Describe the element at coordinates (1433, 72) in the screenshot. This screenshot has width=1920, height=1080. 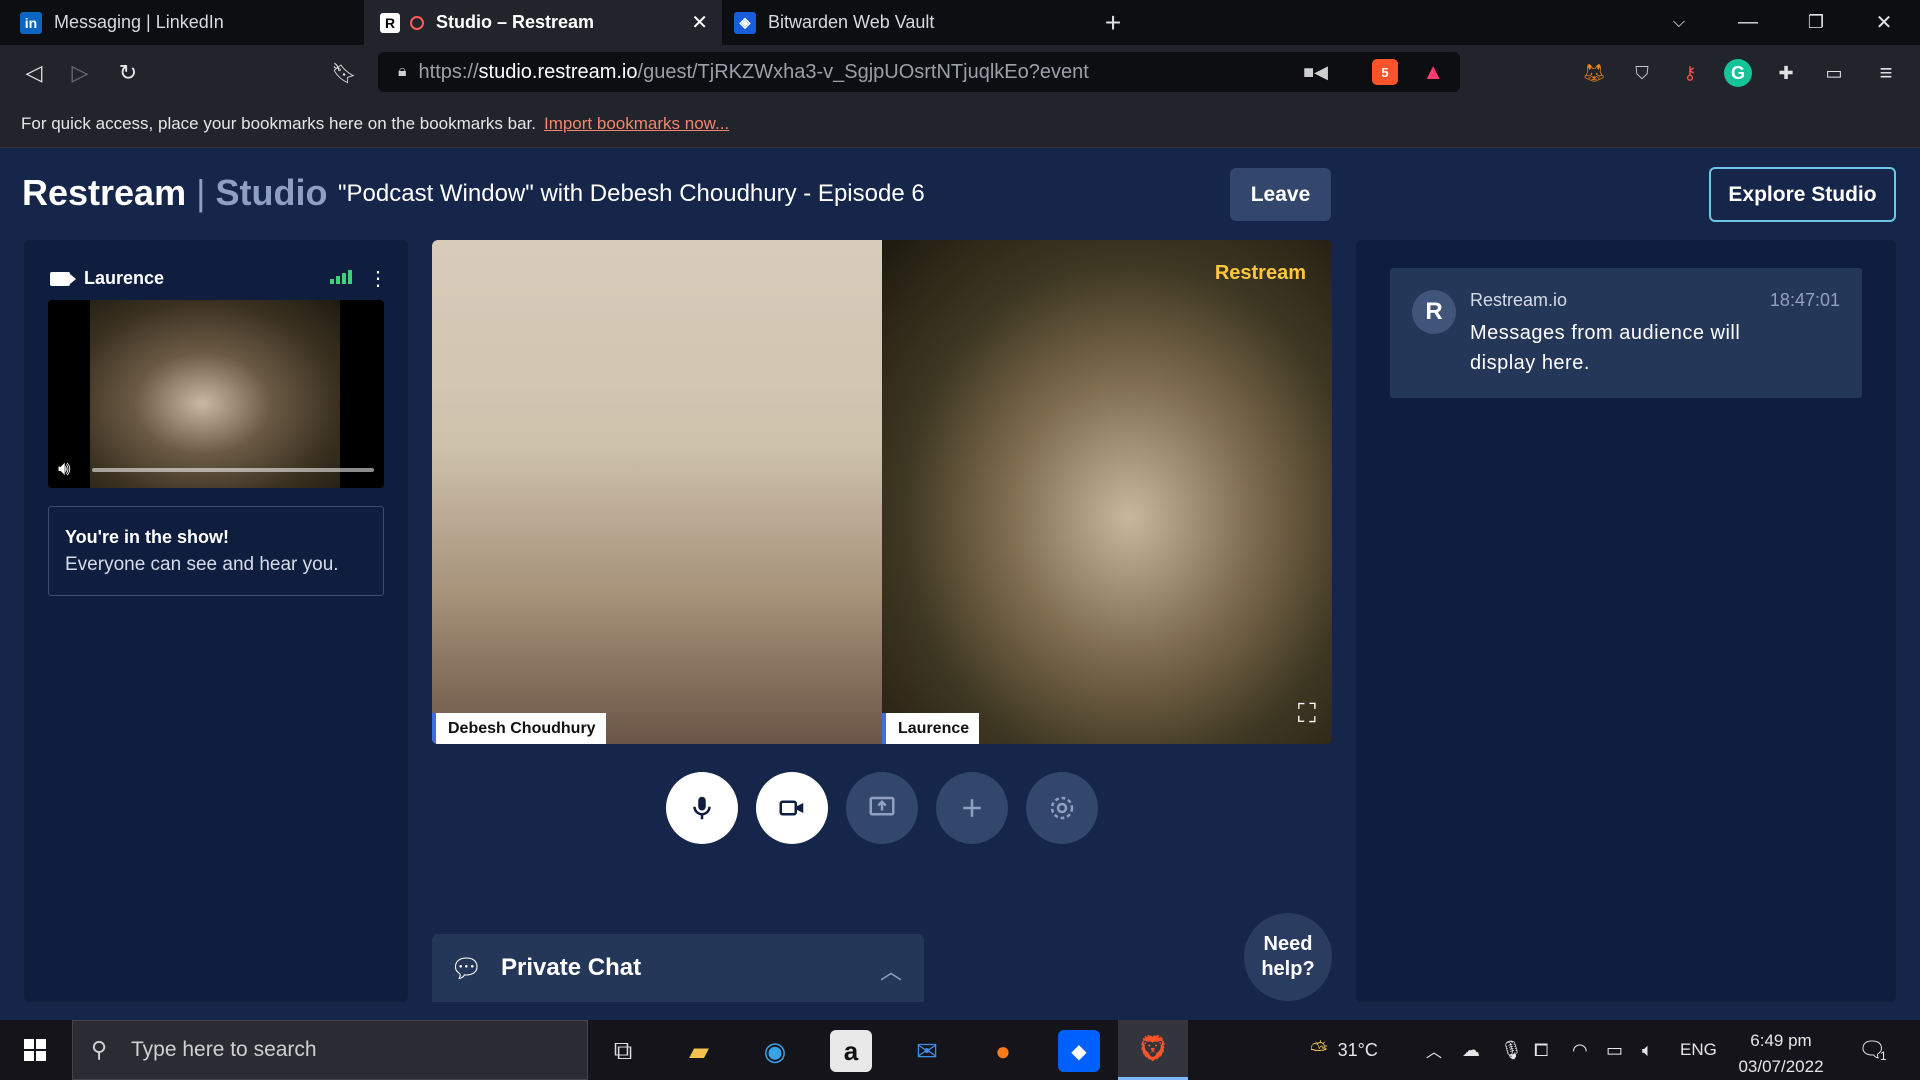
I see `brave-rewards-icon: ▲` at that location.